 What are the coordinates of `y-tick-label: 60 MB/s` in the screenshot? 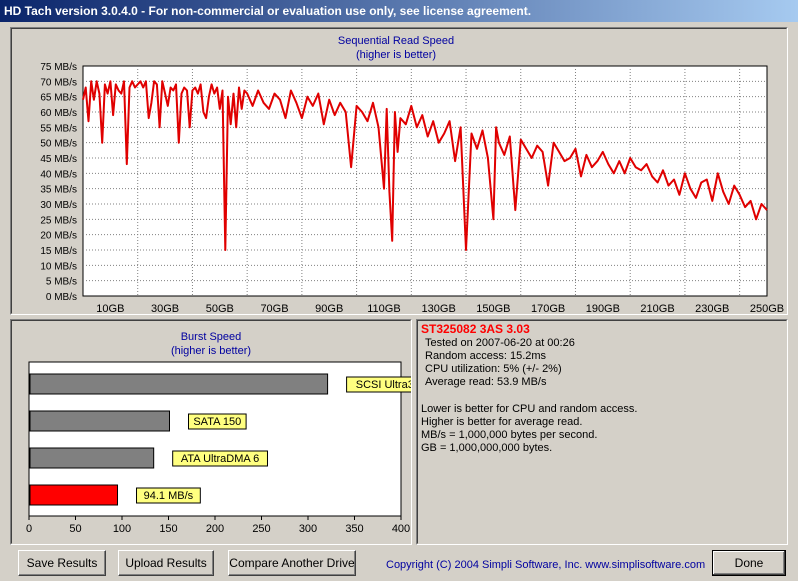 It's located at (58, 113).